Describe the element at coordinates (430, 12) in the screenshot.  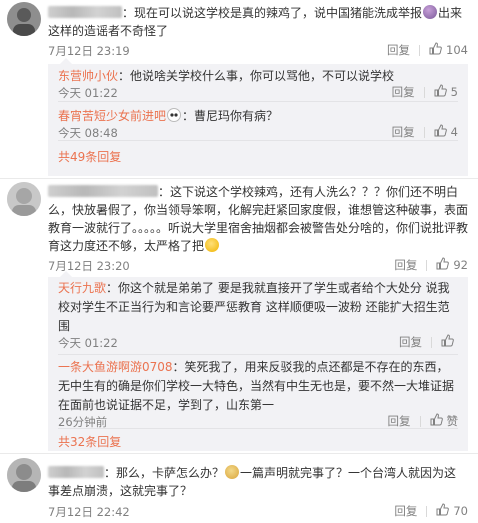
I see `emoji-face-icon` at that location.